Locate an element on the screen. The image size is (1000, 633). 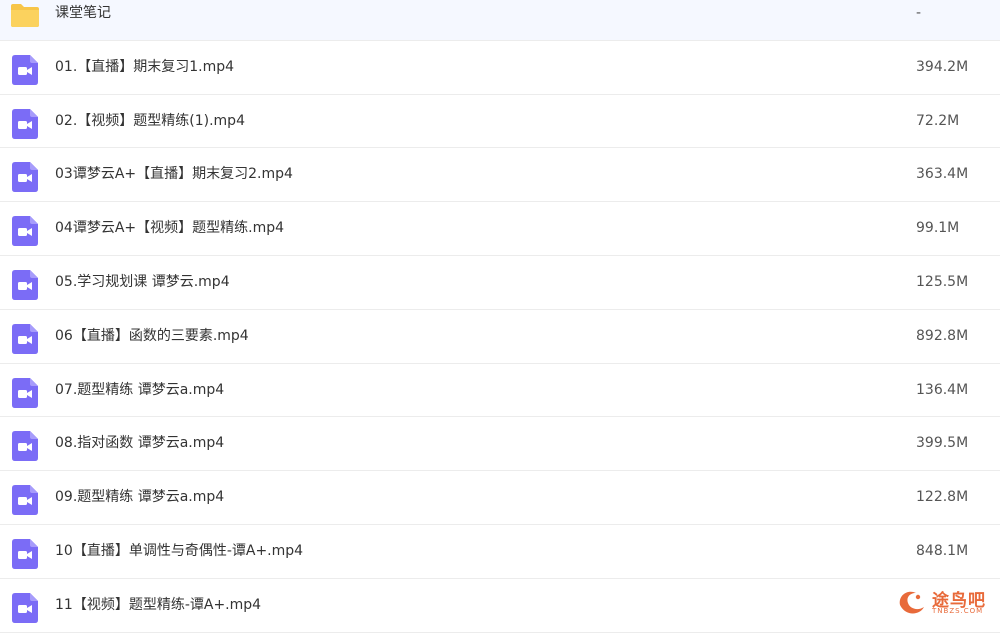
file-row: 11【视频】题型精练-谭A+.mp4 is located at coordinates (500, 606).